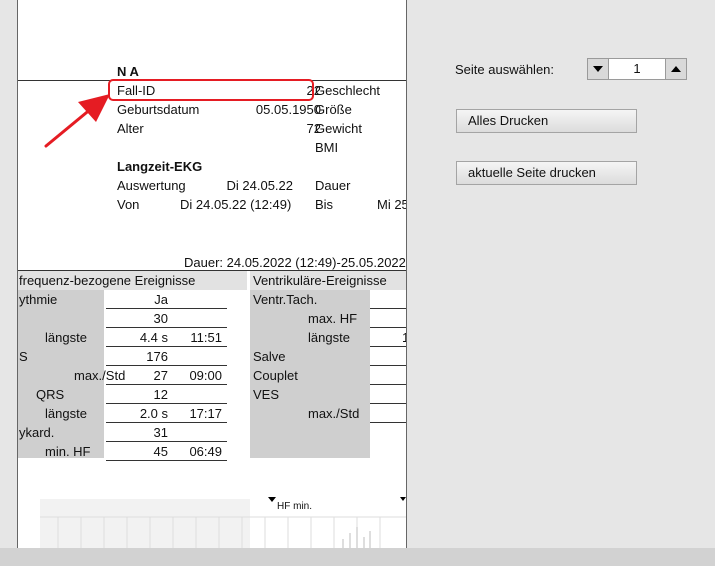 This screenshot has height=566, width=715. I want to click on page-number-input: 1, so click(637, 69).